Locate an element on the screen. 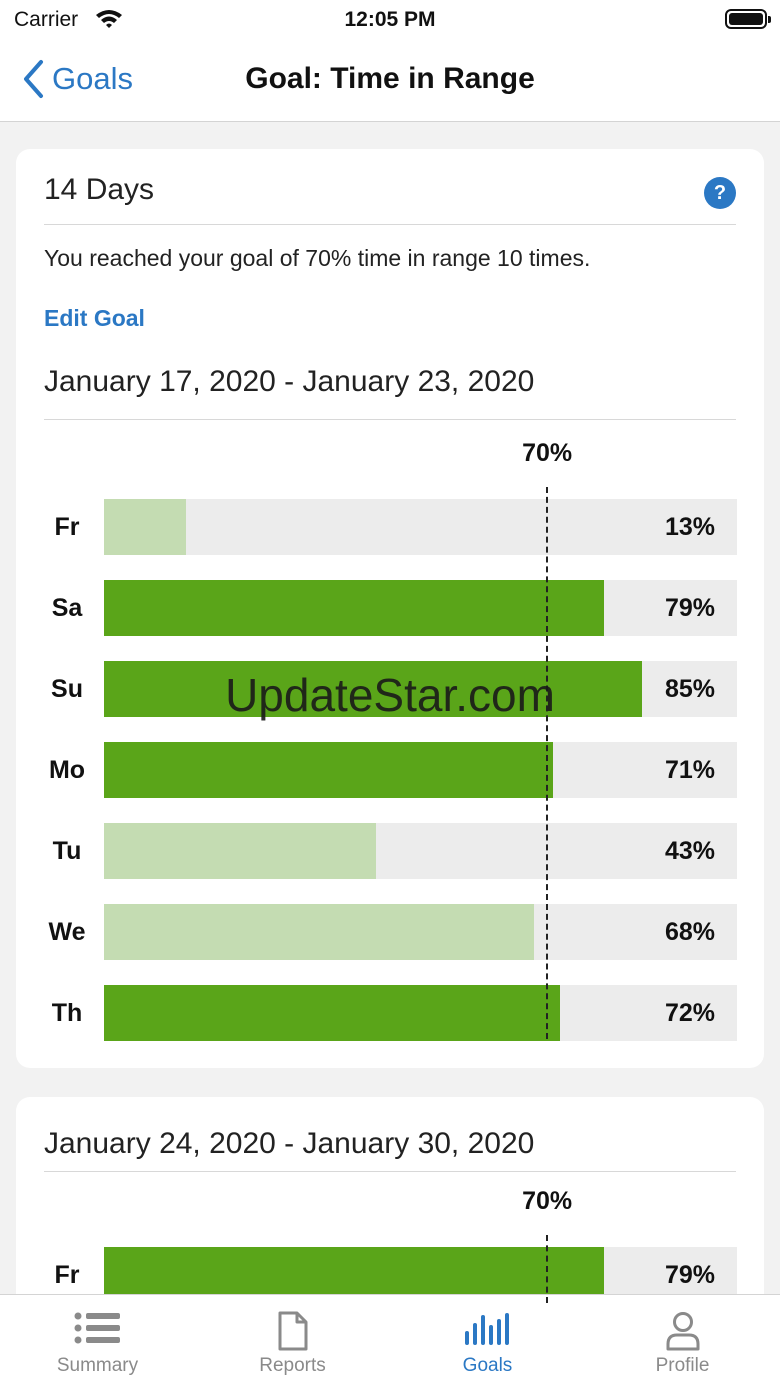 Image resolution: width=780 pixels, height=1387 pixels. document-icon is located at coordinates (292, 1331).